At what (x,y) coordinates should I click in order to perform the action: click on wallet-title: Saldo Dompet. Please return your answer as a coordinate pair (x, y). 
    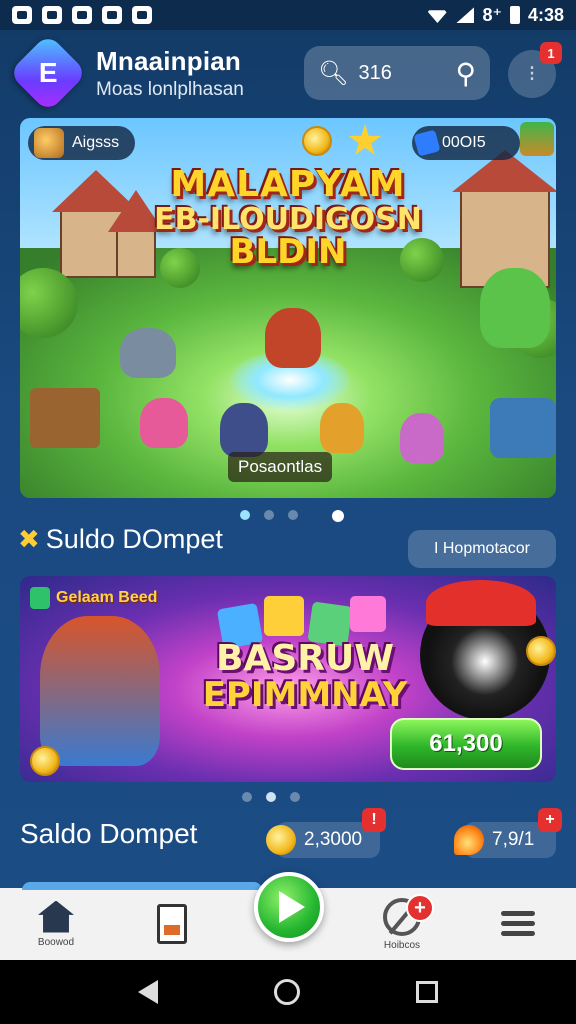
    Looking at the image, I should click on (109, 833).